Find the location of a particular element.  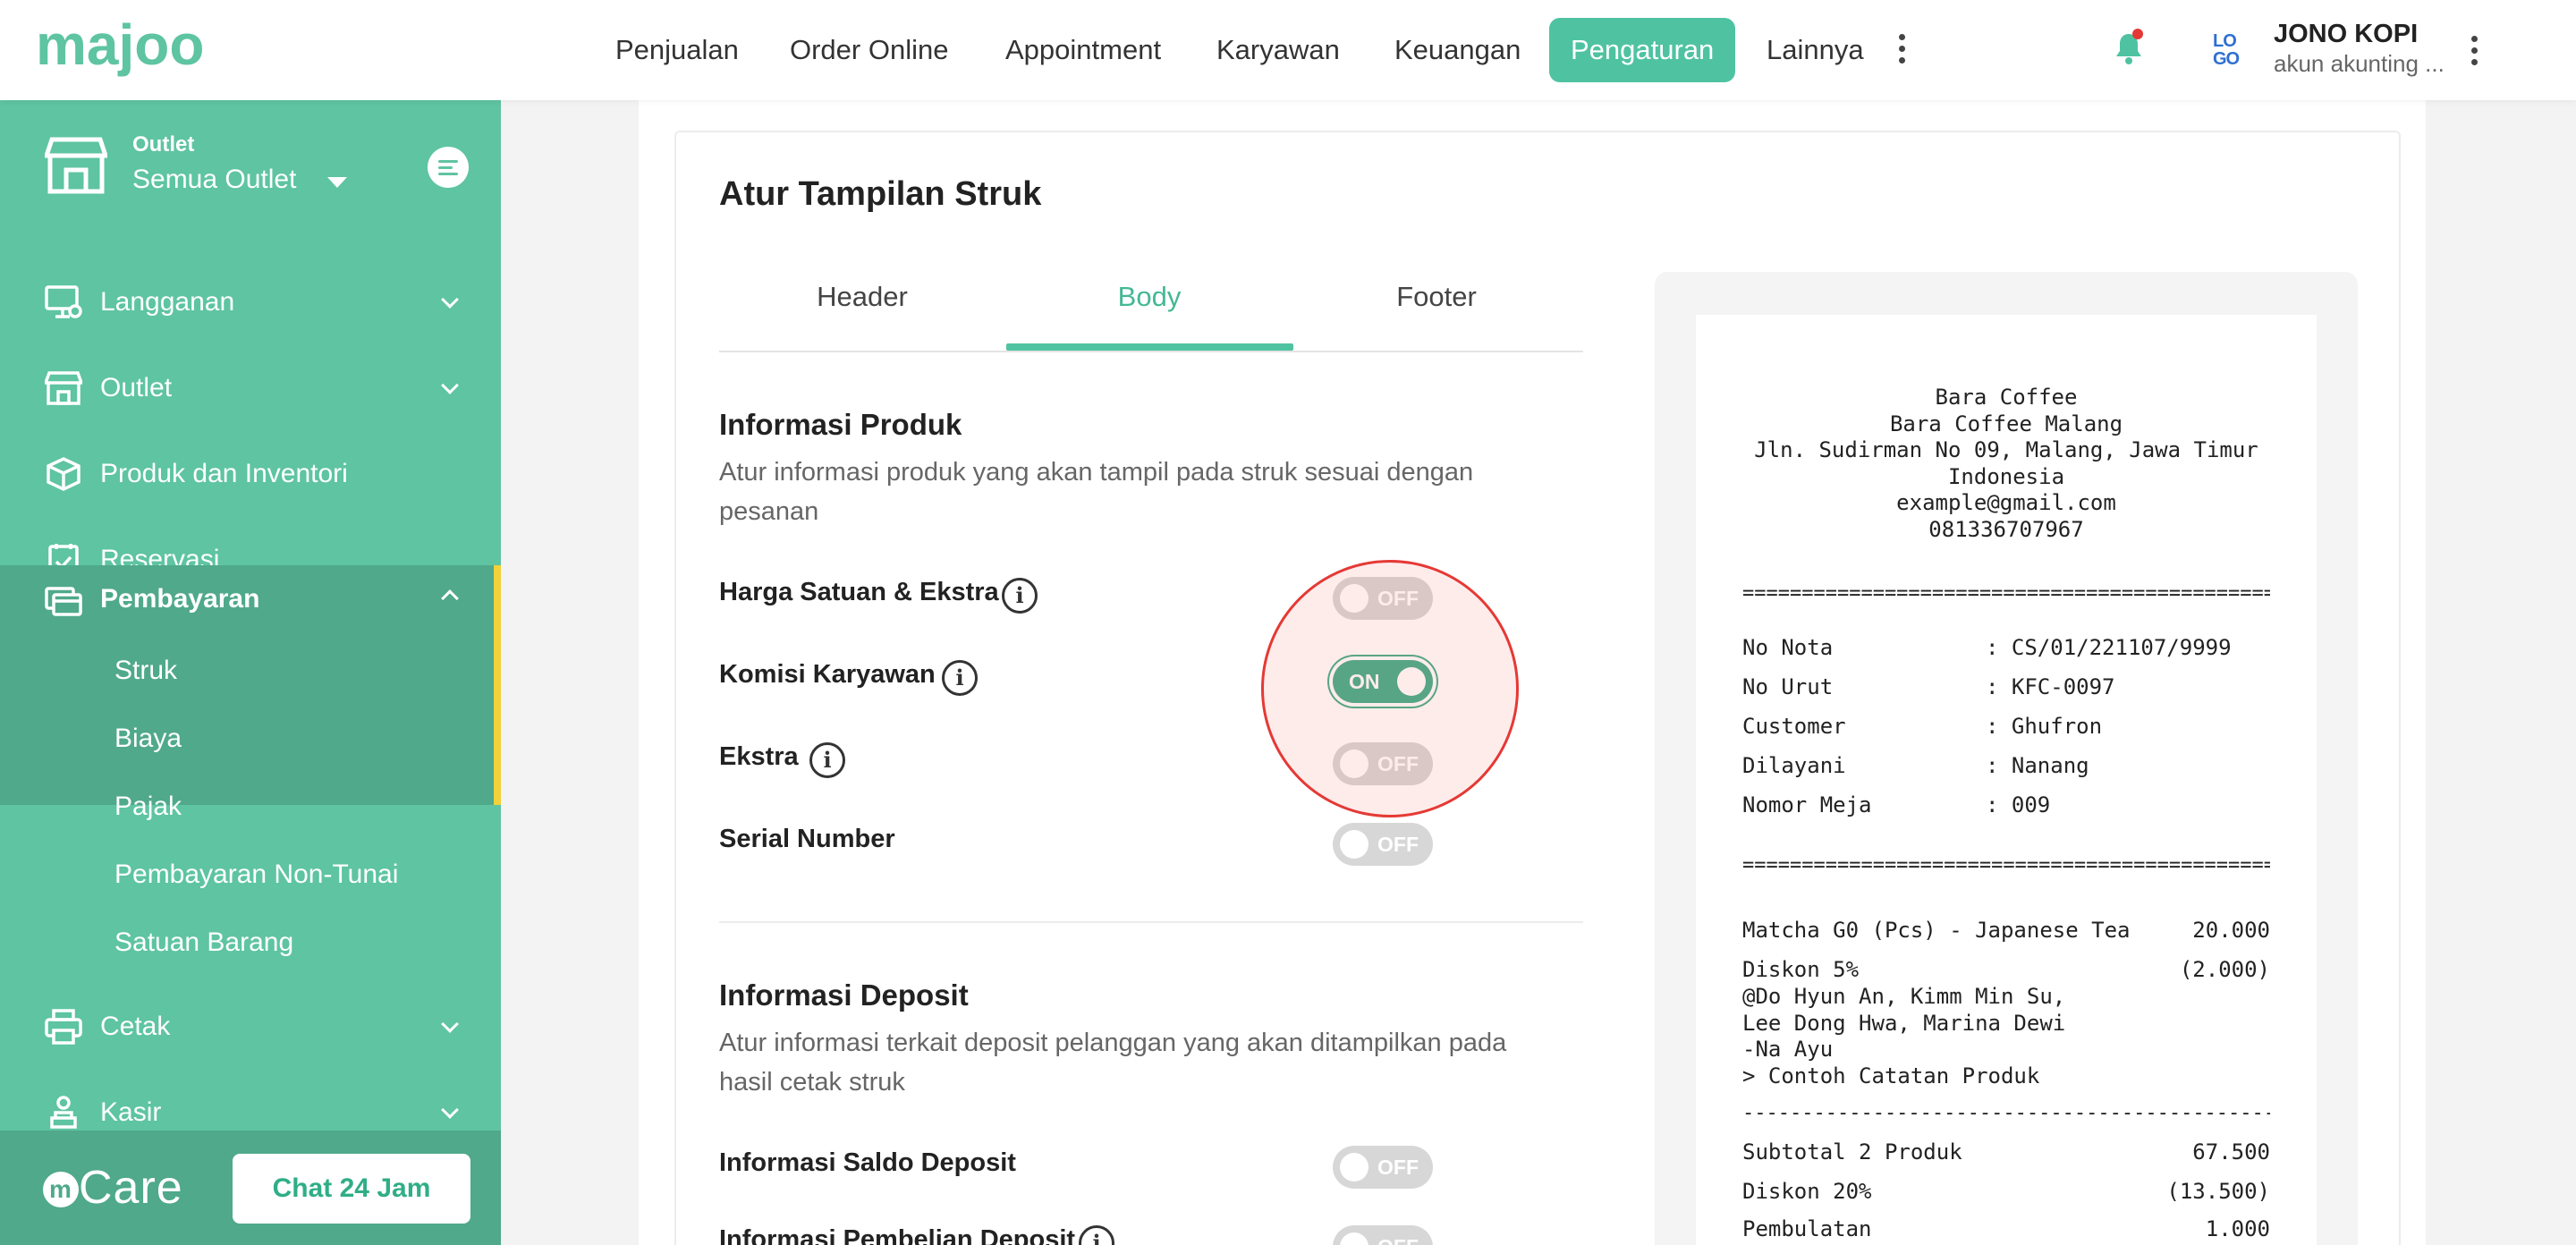

store-icon is located at coordinates (63, 388).